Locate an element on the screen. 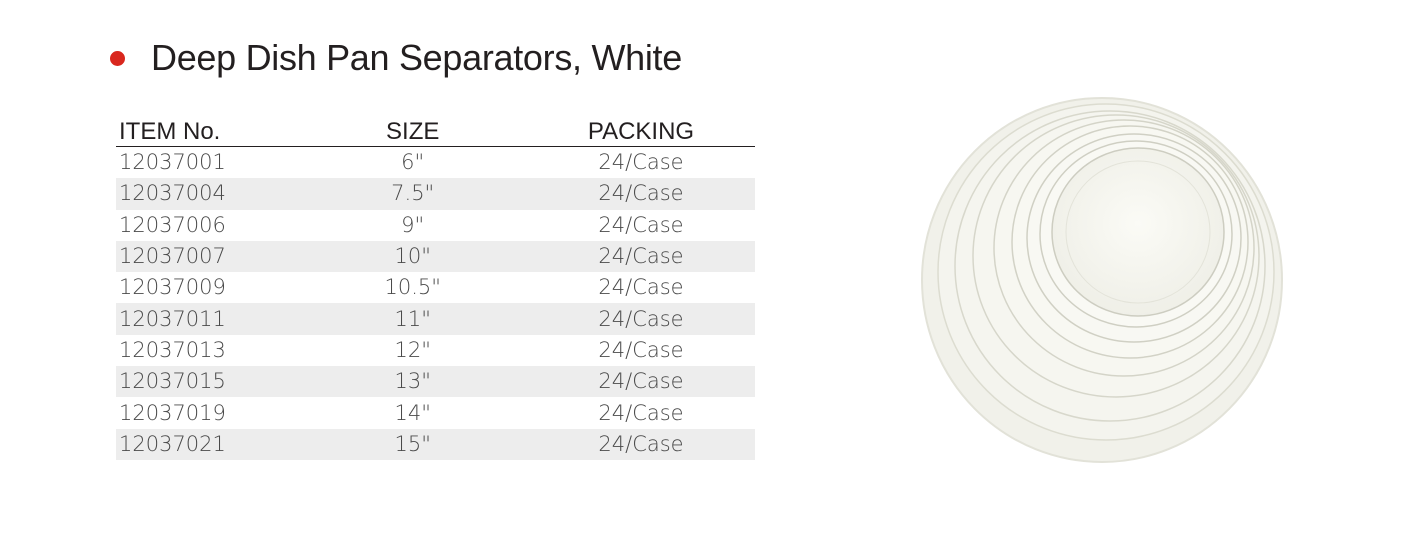  header-packing: PACKING is located at coordinates (640, 129).